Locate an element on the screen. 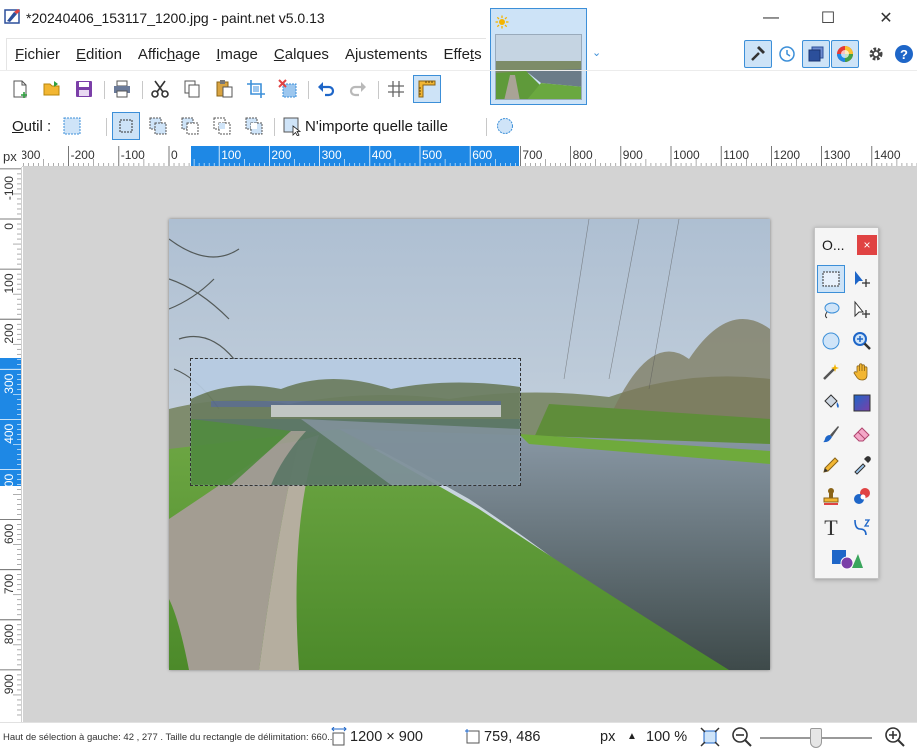 This screenshot has width=917, height=750. tool-picker-button is located at coordinates (72, 126).